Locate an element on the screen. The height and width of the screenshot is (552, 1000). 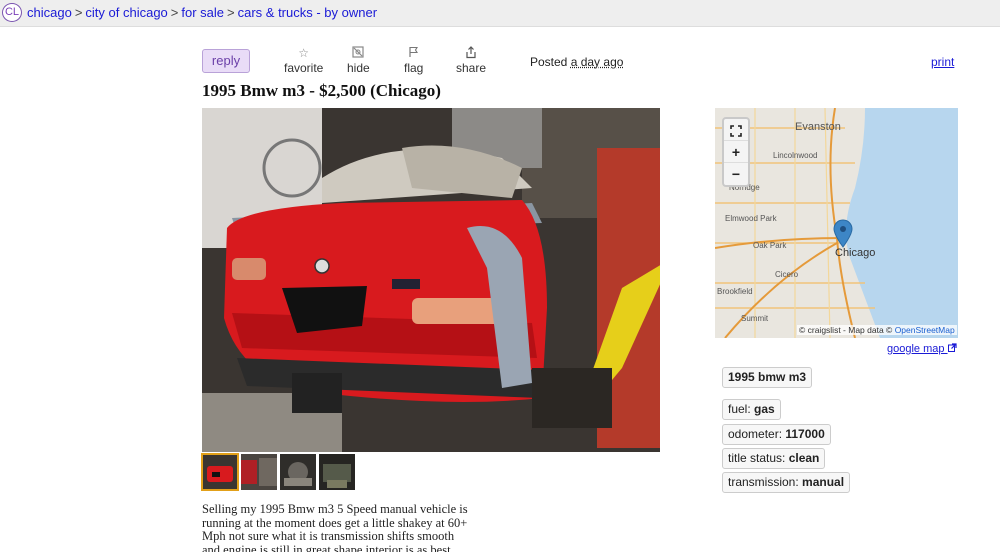
attr-title-status-value: clean is located at coordinates (804, 458).